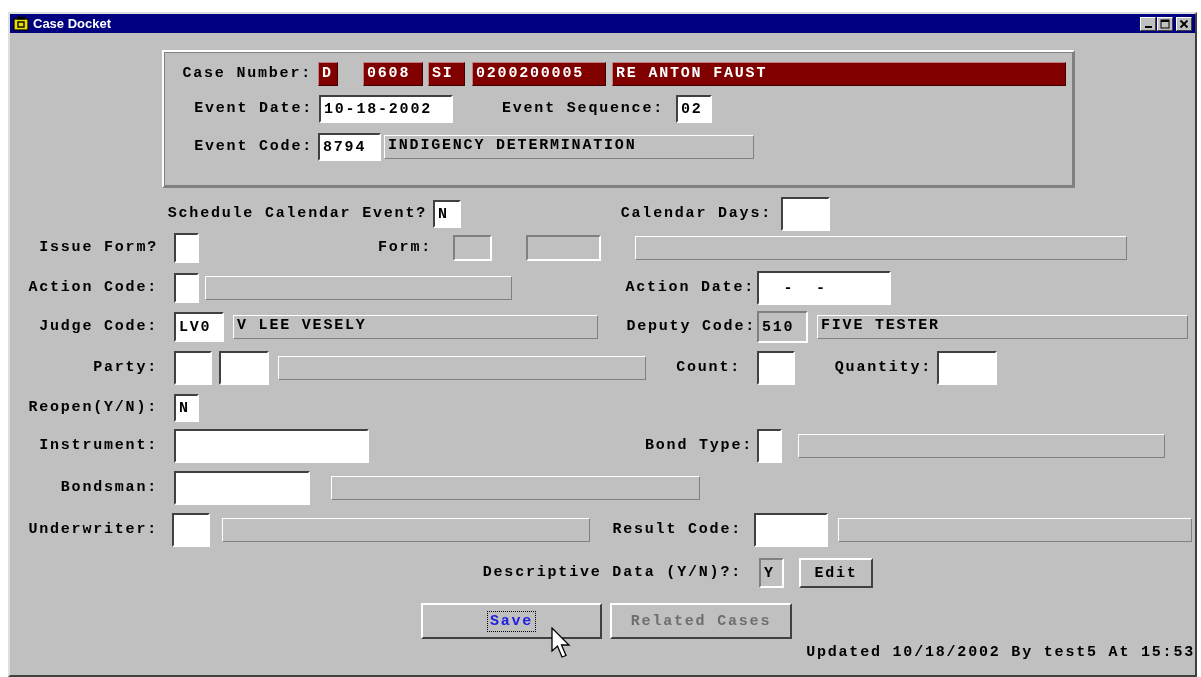  What do you see at coordinates (446, 74) in the screenshot?
I see `case-number-field: SI` at bounding box center [446, 74].